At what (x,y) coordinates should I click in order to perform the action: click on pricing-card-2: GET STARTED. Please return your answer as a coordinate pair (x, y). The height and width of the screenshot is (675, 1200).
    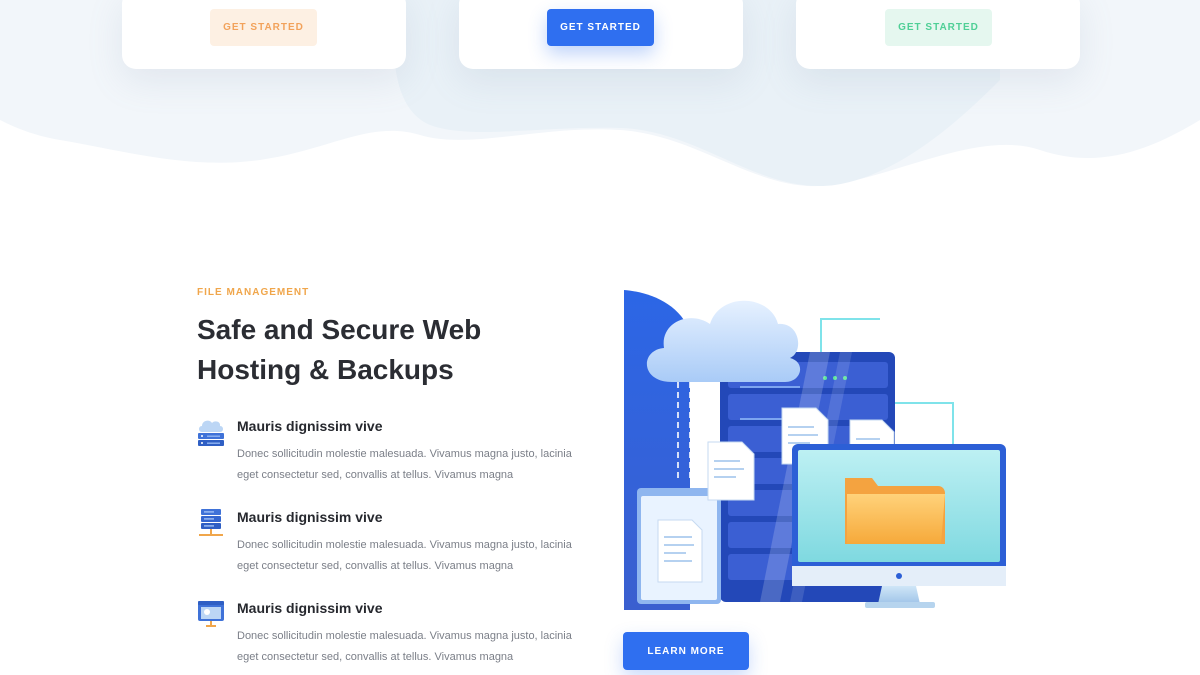
    Looking at the image, I should click on (601, 34).